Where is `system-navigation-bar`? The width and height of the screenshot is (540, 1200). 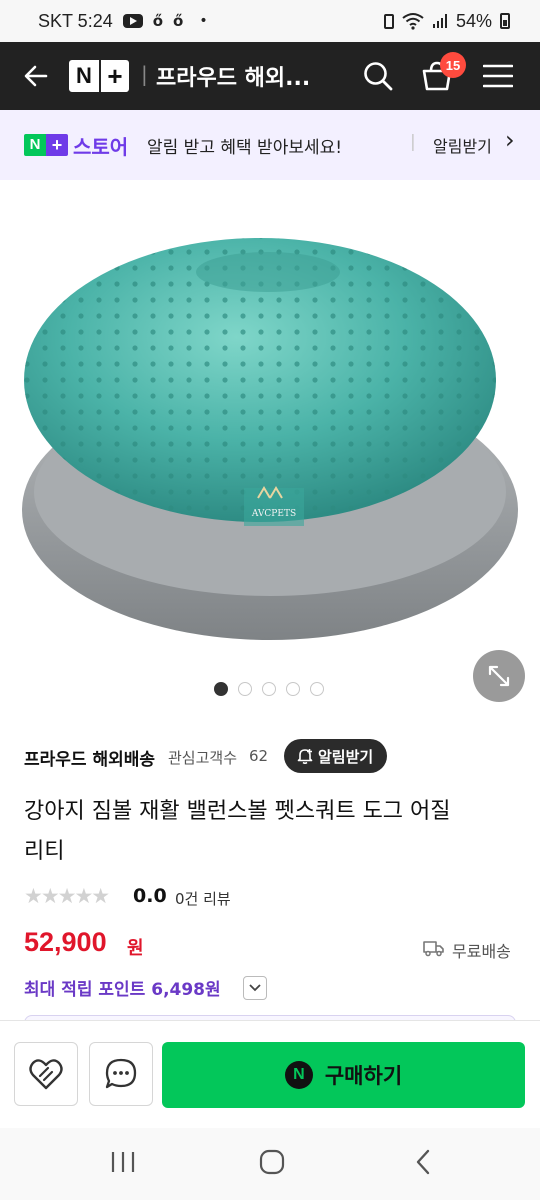 system-navigation-bar is located at coordinates (270, 1164).